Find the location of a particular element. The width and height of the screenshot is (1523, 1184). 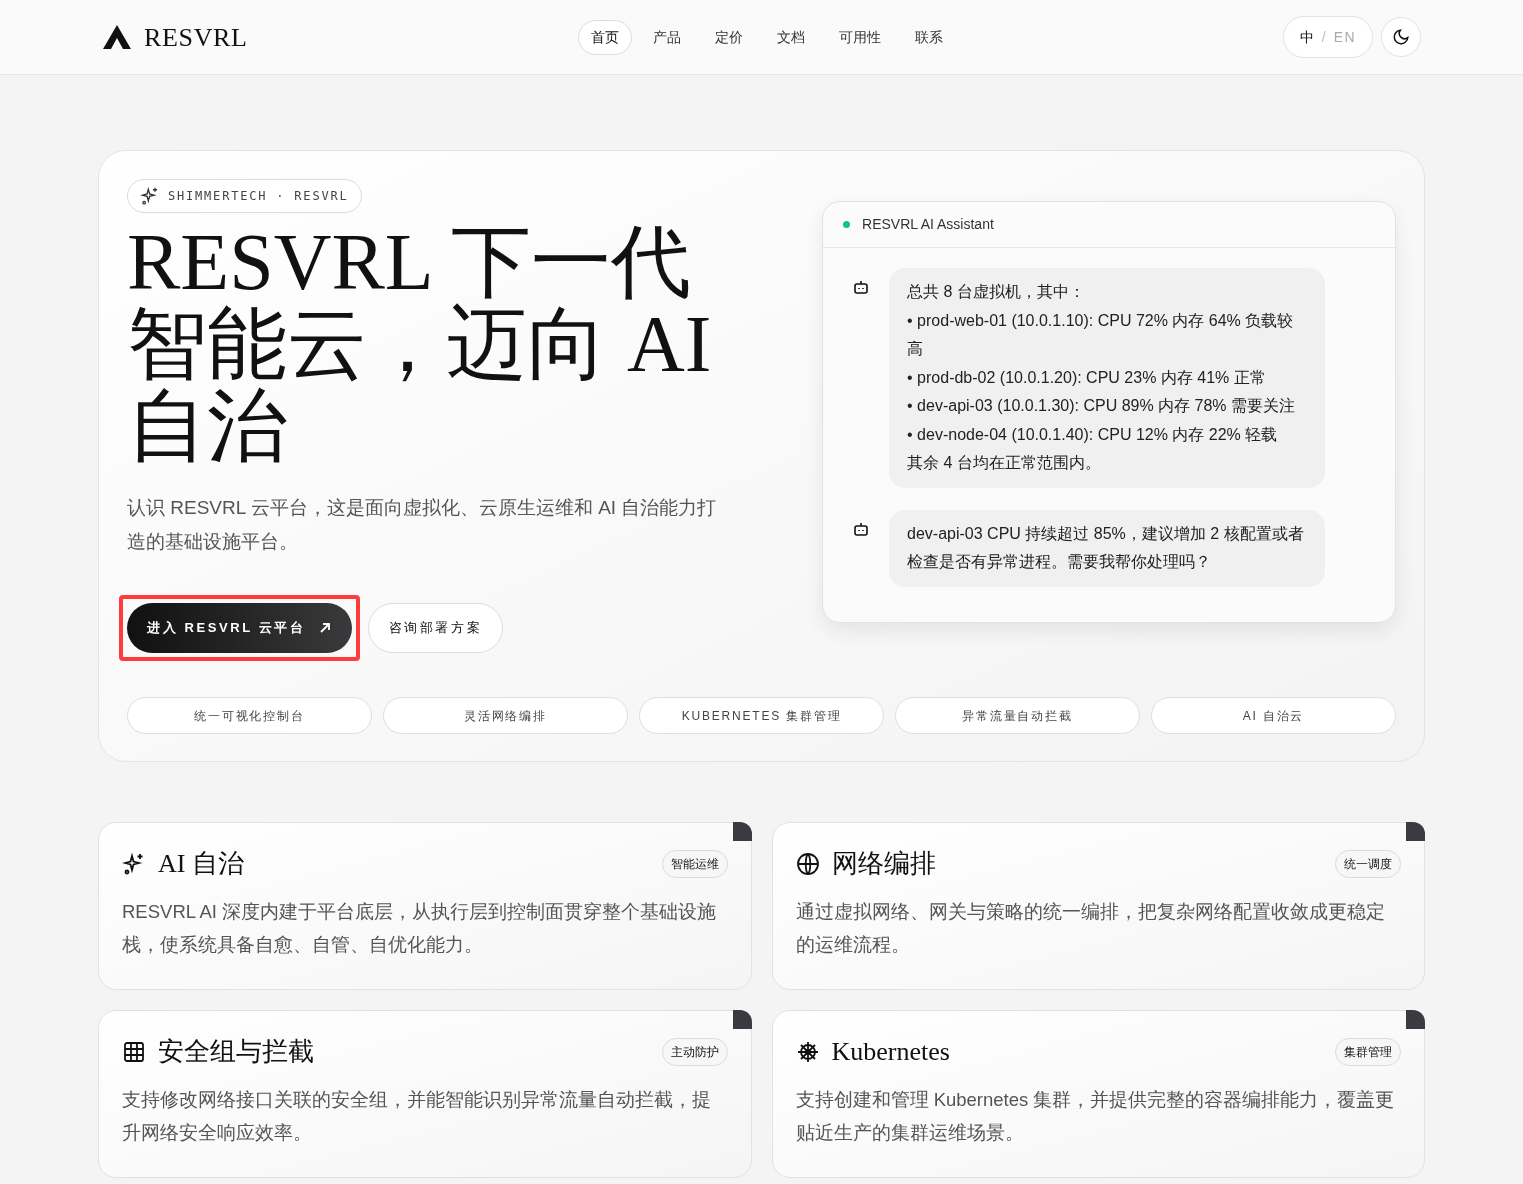

consult-button: 咨询部署方案 is located at coordinates (435, 628).